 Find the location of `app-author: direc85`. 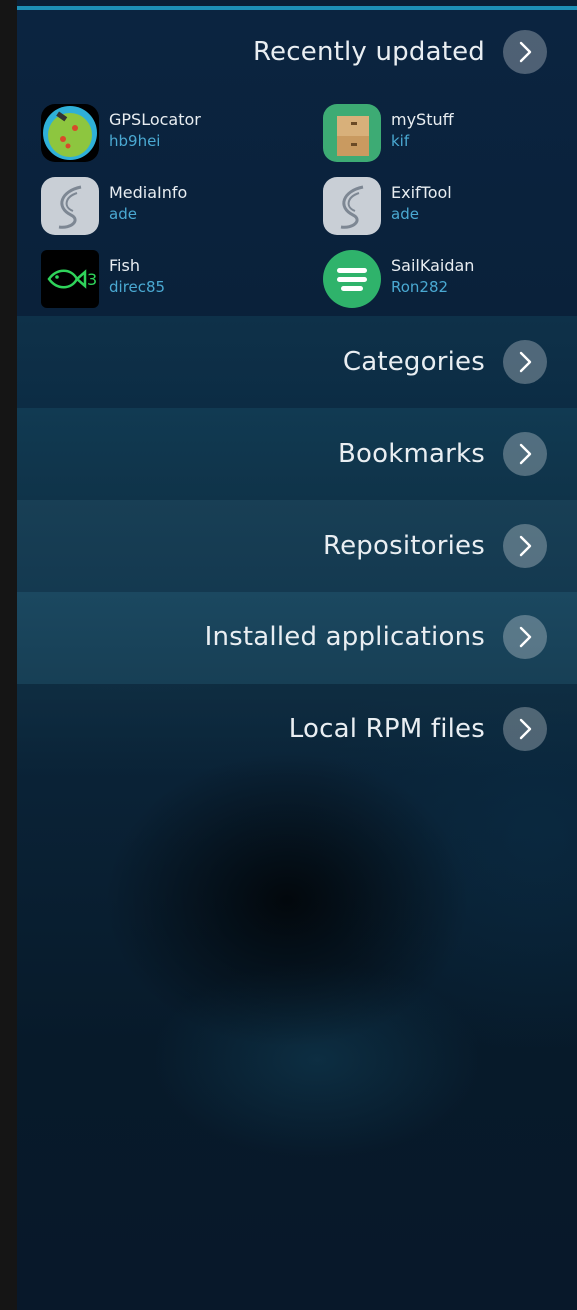

app-author: direc85 is located at coordinates (137, 287).